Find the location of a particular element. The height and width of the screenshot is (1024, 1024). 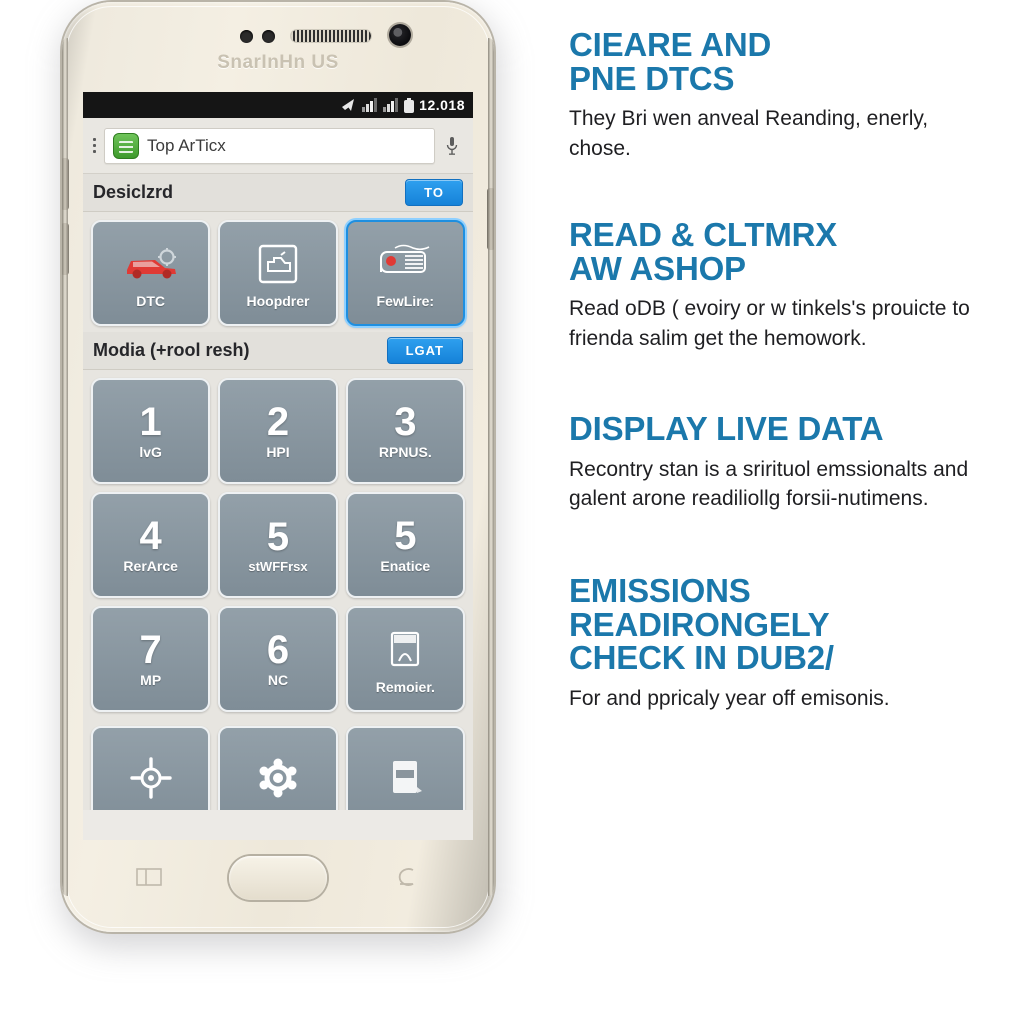

volume-down-button is located at coordinates (65, 249).